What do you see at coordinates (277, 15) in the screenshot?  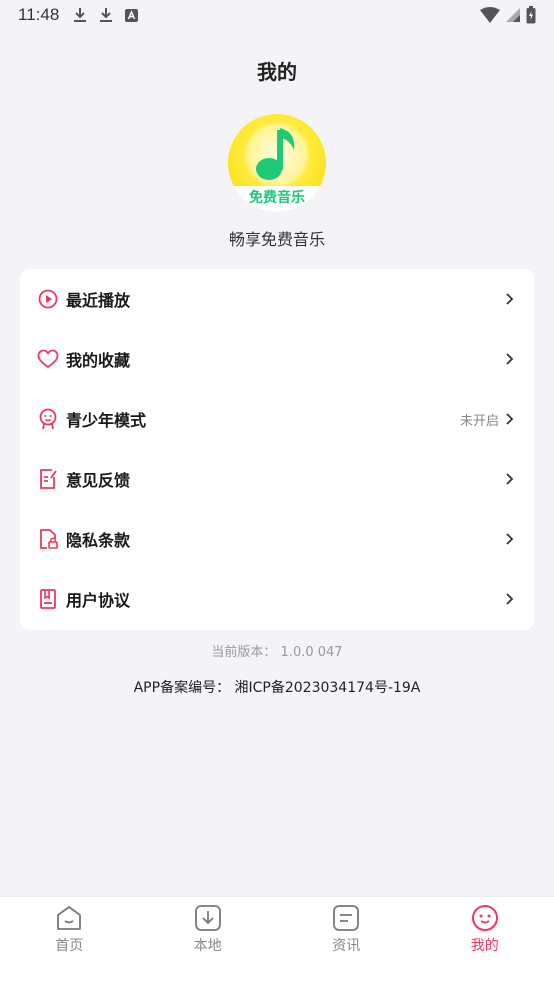 I see `status-bar: 11:48` at bounding box center [277, 15].